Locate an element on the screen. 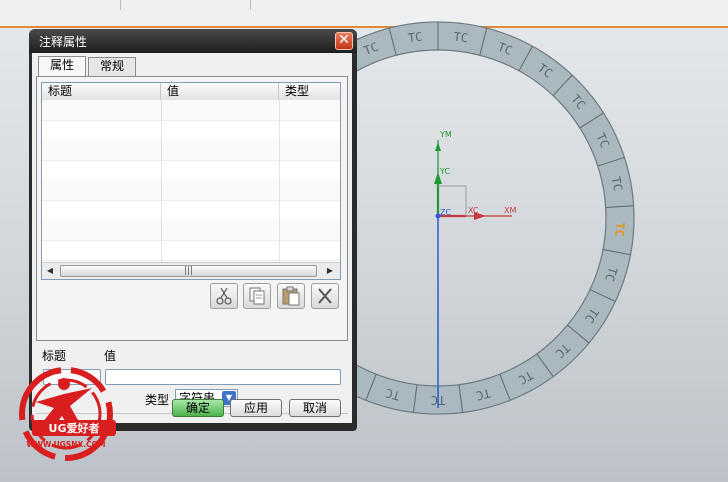 This screenshot has height=482, width=728. paste-button is located at coordinates (291, 296).